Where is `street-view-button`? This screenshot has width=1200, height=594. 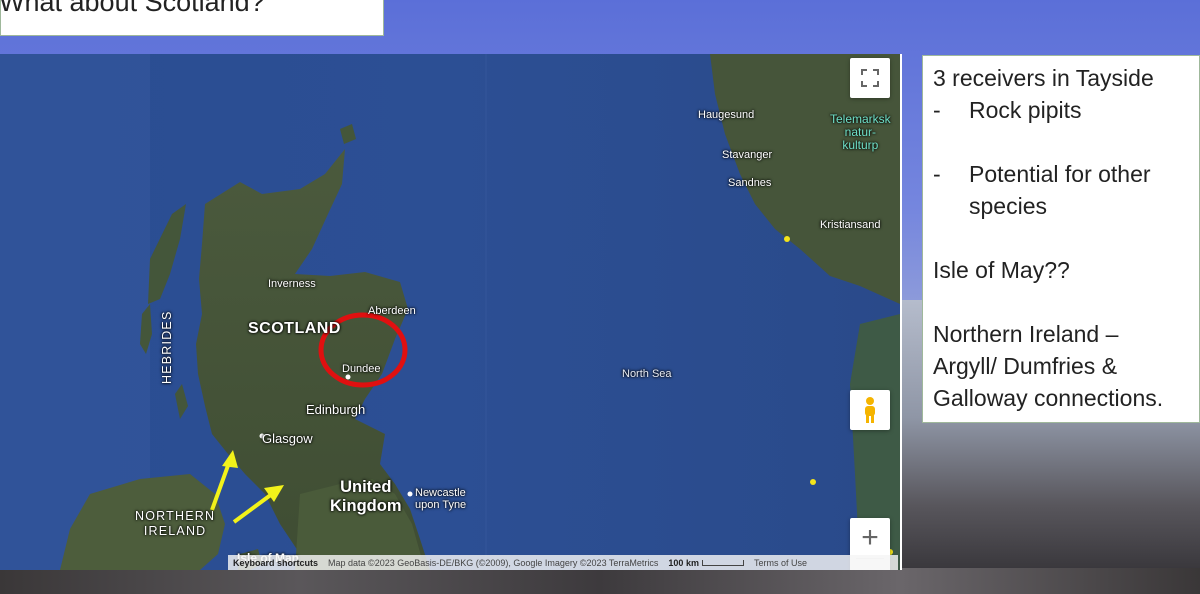 street-view-button is located at coordinates (870, 410).